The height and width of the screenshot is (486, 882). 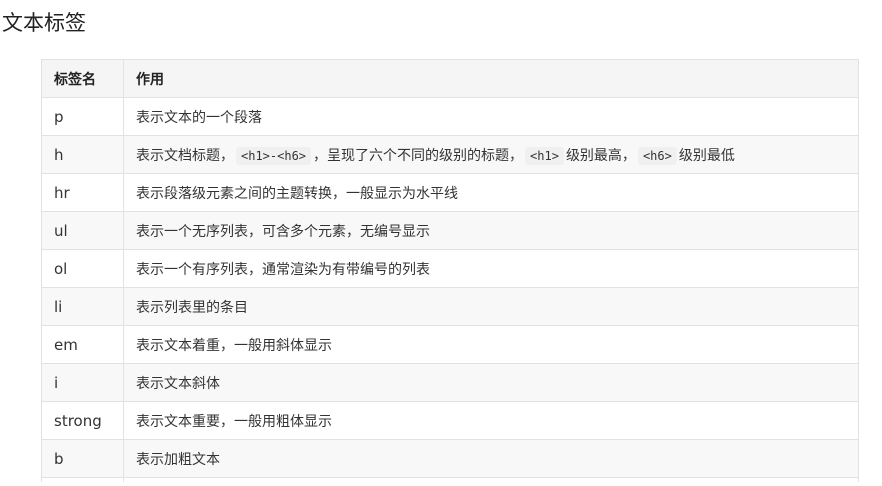 What do you see at coordinates (657, 155) in the screenshot?
I see `inline-code: <h6>` at bounding box center [657, 155].